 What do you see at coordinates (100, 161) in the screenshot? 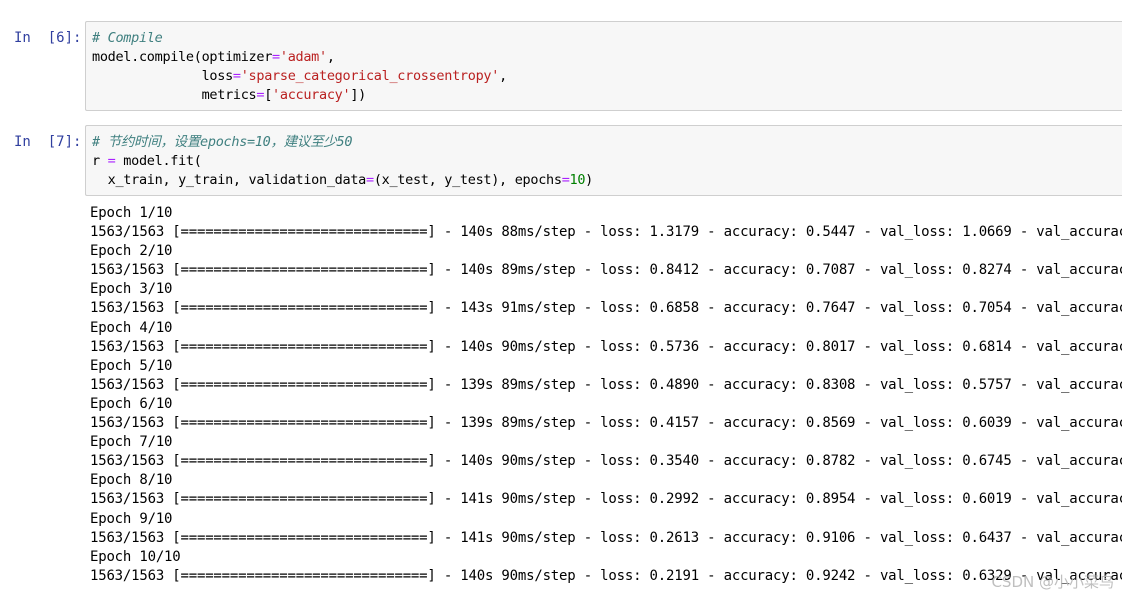
I see `code-text: r` at bounding box center [100, 161].